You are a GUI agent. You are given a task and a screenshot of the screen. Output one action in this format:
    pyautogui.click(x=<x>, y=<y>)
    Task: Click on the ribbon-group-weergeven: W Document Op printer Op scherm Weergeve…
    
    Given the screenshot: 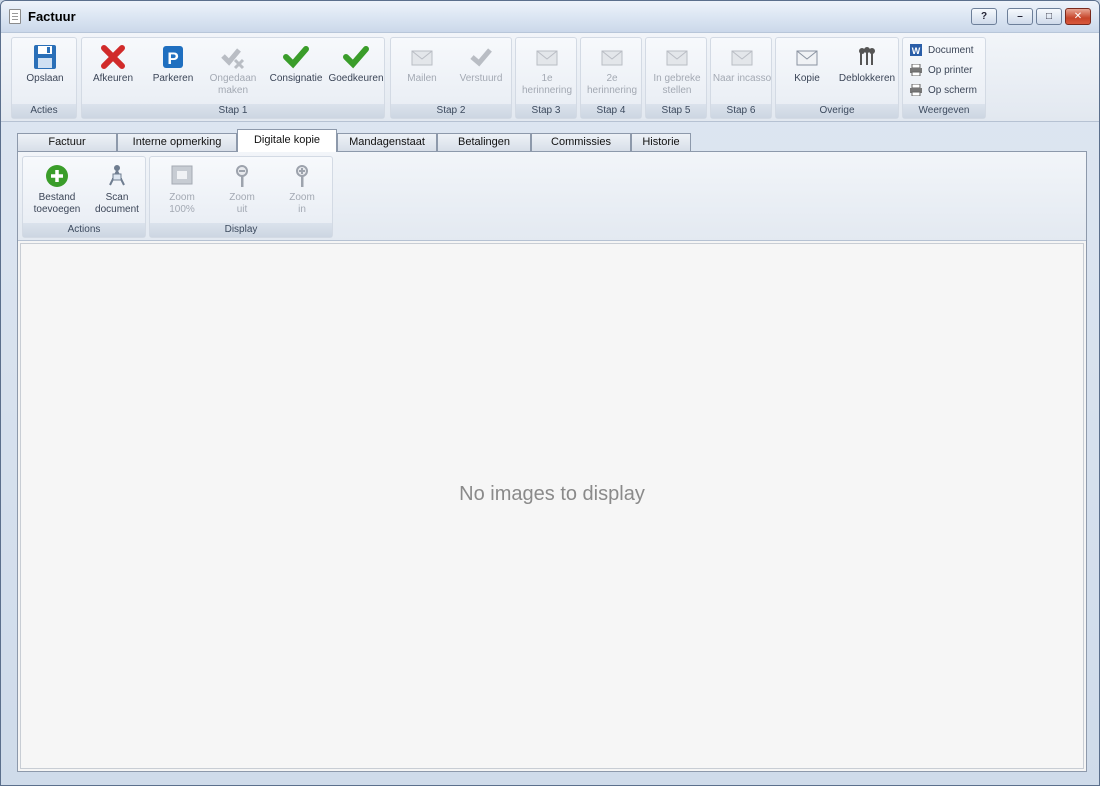 What is the action you would take?
    pyautogui.click(x=944, y=78)
    